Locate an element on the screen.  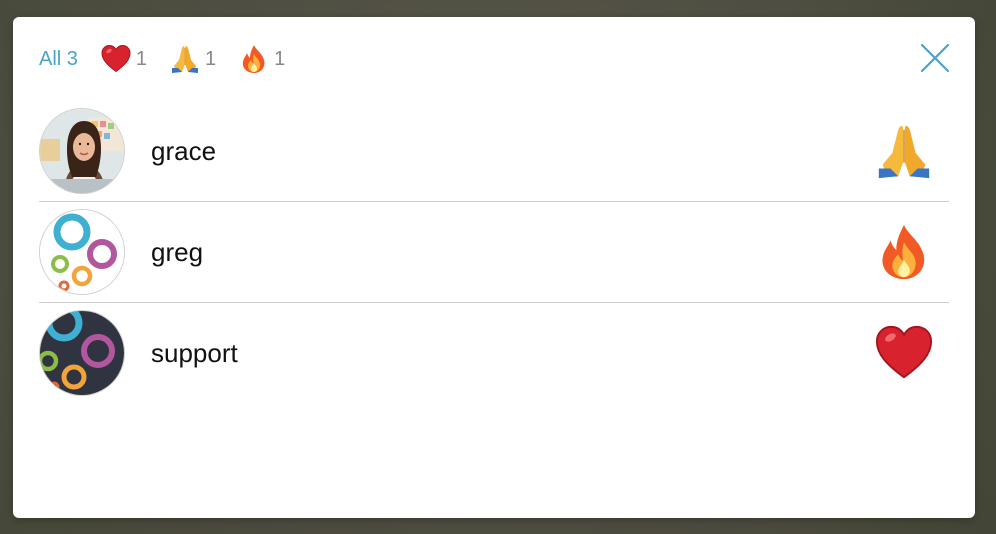
circles-avatar-light is located at coordinates (82, 252).